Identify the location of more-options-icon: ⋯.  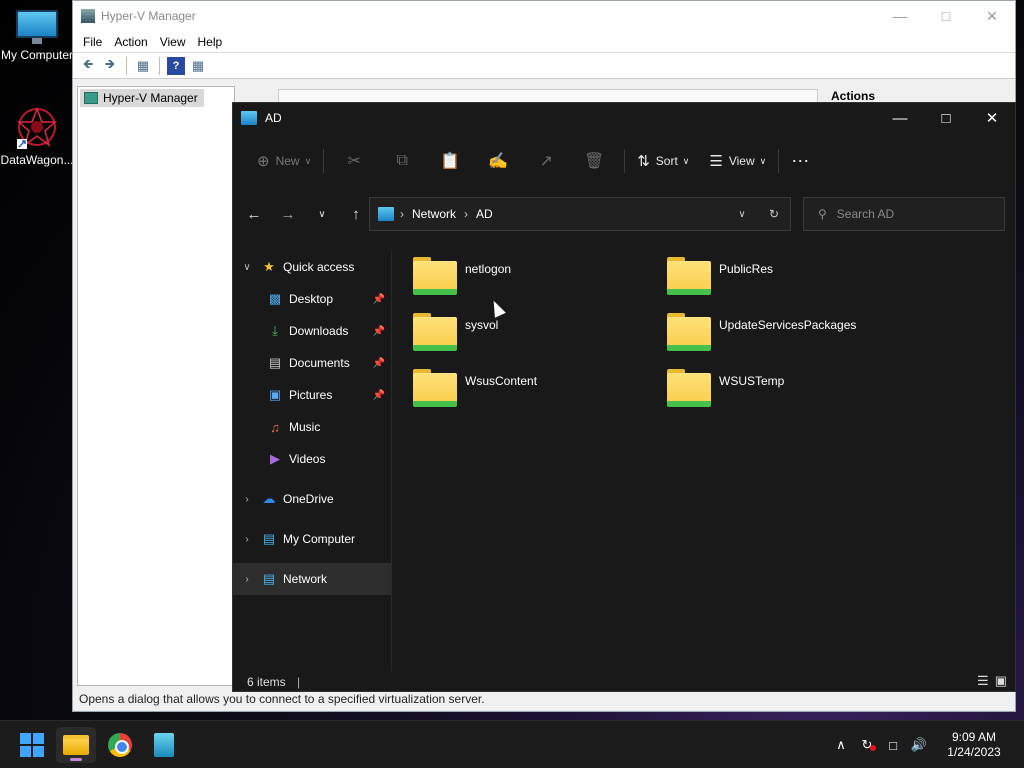
(800, 161).